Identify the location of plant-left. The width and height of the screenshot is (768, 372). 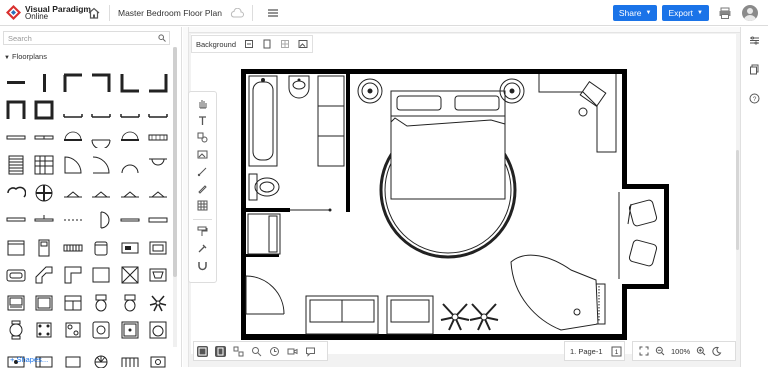
(455, 317).